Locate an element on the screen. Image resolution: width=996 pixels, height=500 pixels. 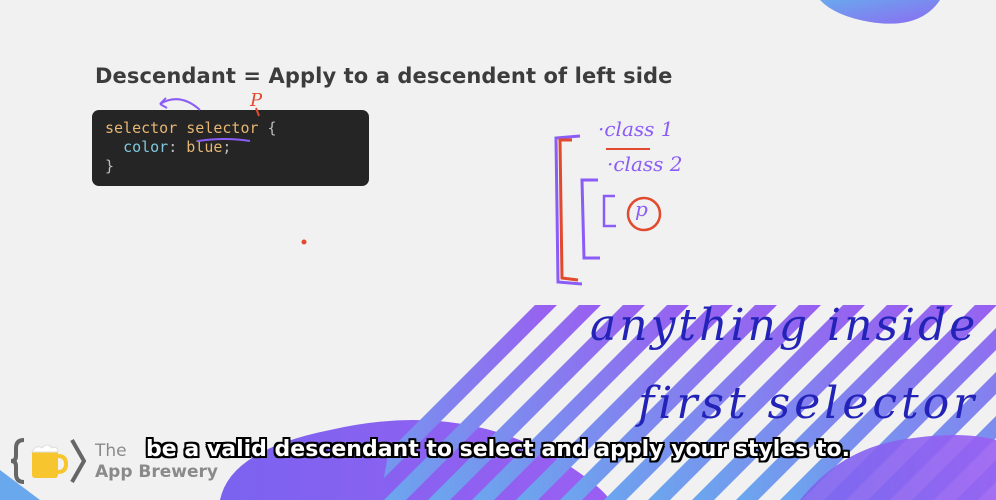
code-selector-right: selector is located at coordinates (222, 128).